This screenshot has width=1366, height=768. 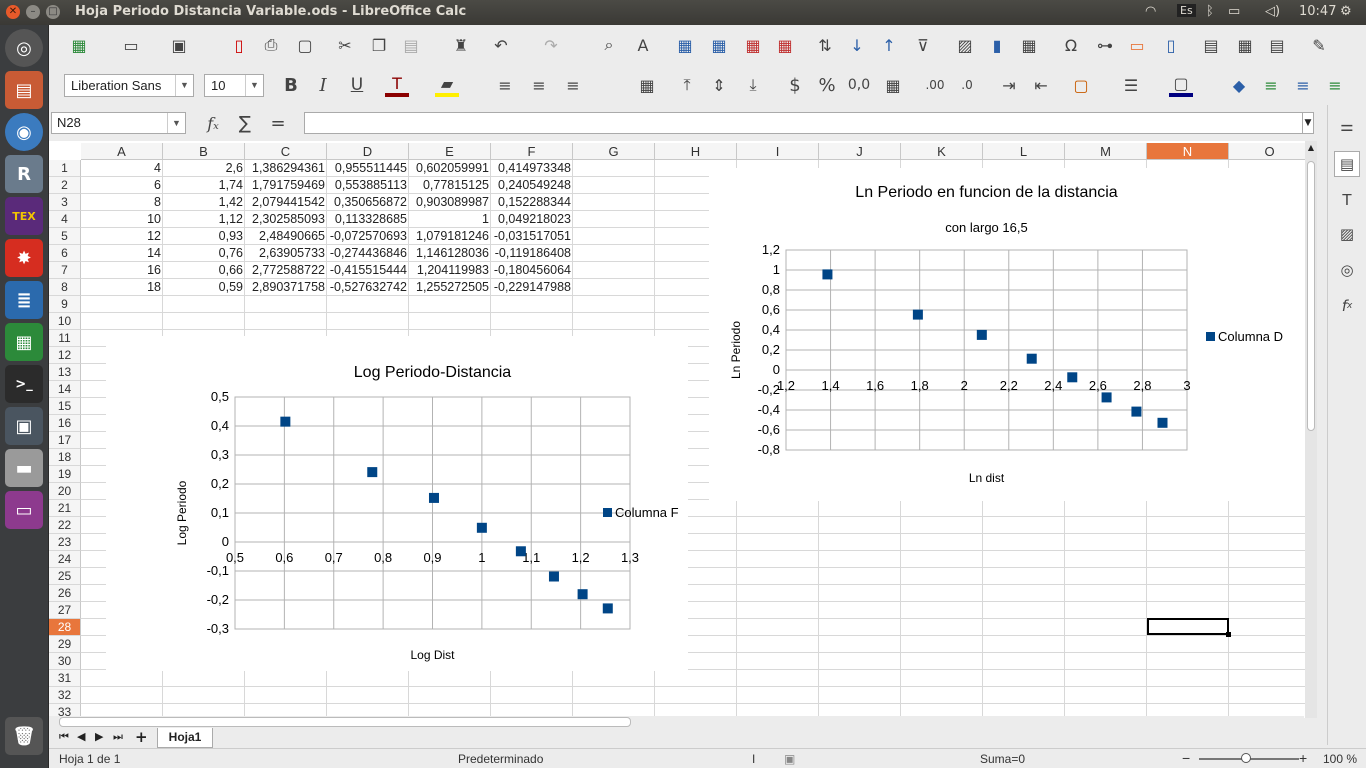 What do you see at coordinates (827, 85) in the screenshot?
I see `percent-format-icon: %` at bounding box center [827, 85].